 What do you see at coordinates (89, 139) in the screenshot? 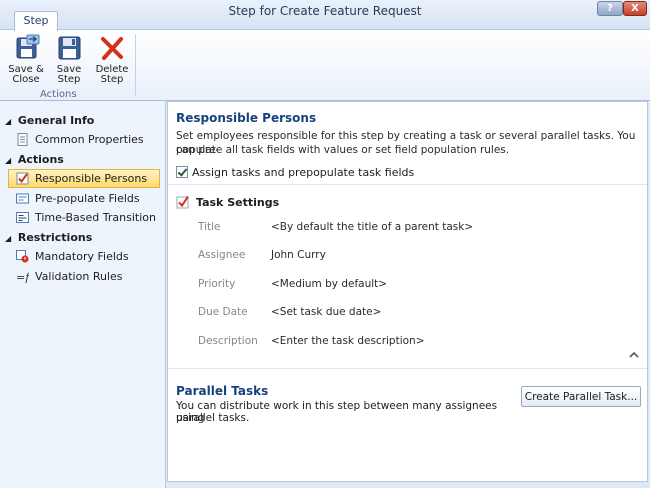
I see `nav-item-label: Common Properties` at bounding box center [89, 139].